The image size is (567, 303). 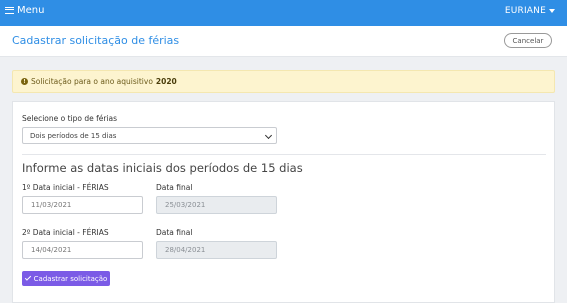 I want to click on period1-start-input: 11/03/2021, so click(x=82, y=205).